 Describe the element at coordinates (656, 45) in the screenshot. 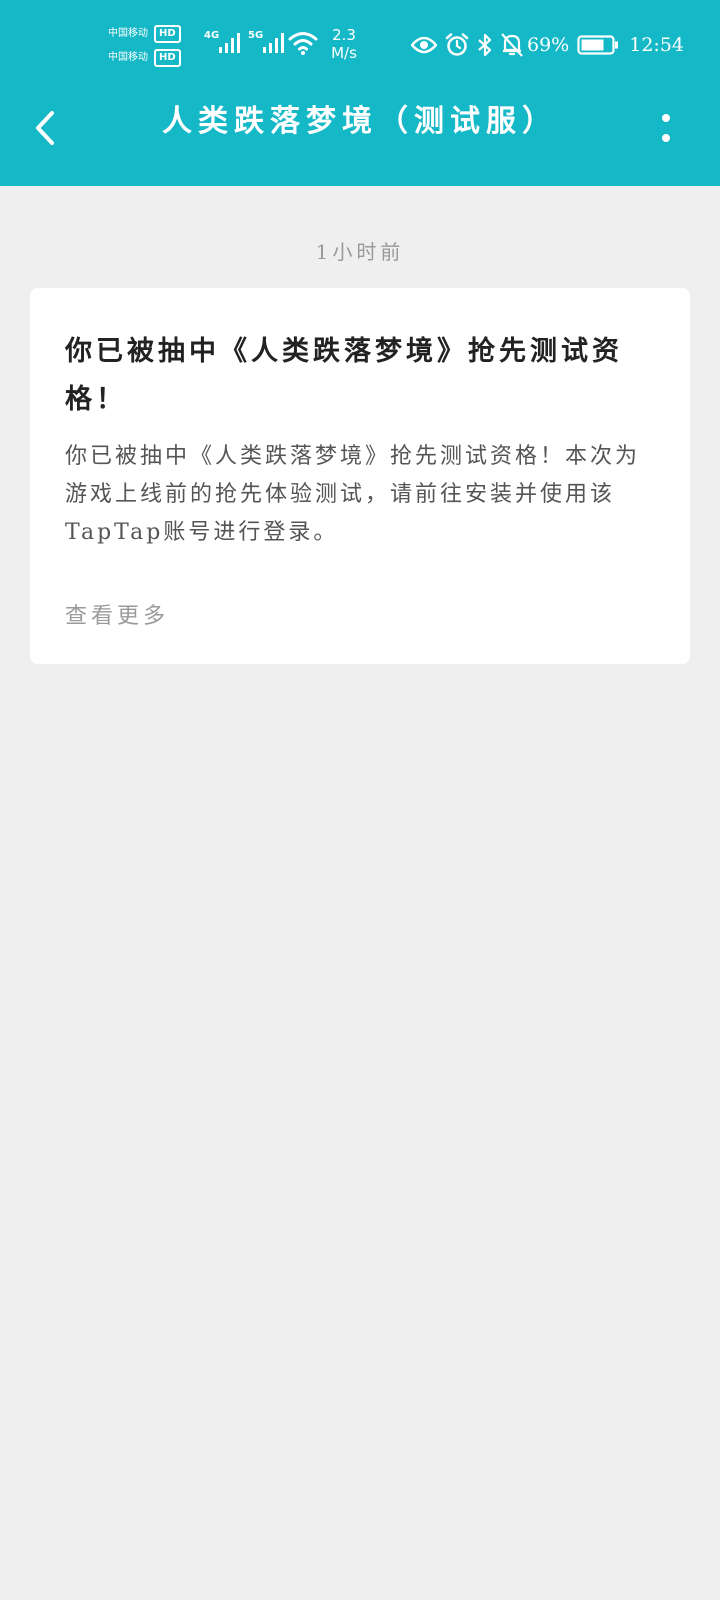

I see `status-time: 12:54` at that location.